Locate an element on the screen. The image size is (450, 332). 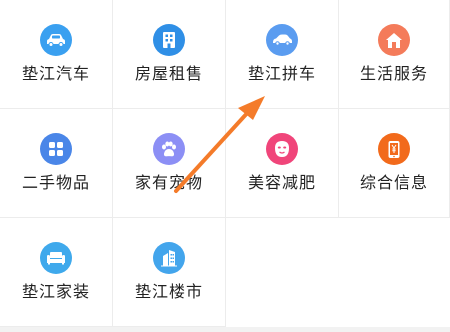
category-item-second-hand: 二手物品 is located at coordinates (56, 163).